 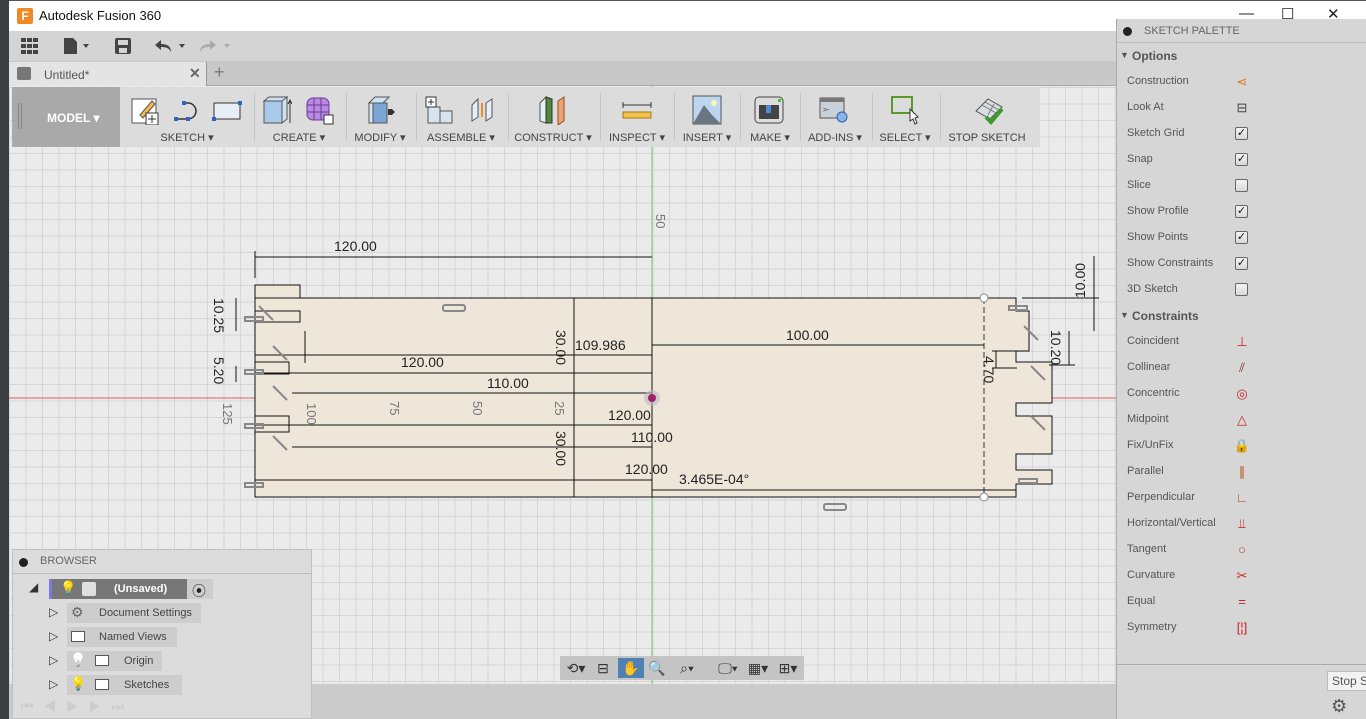 I want to click on equal-icon: =, so click(x=1242, y=602).